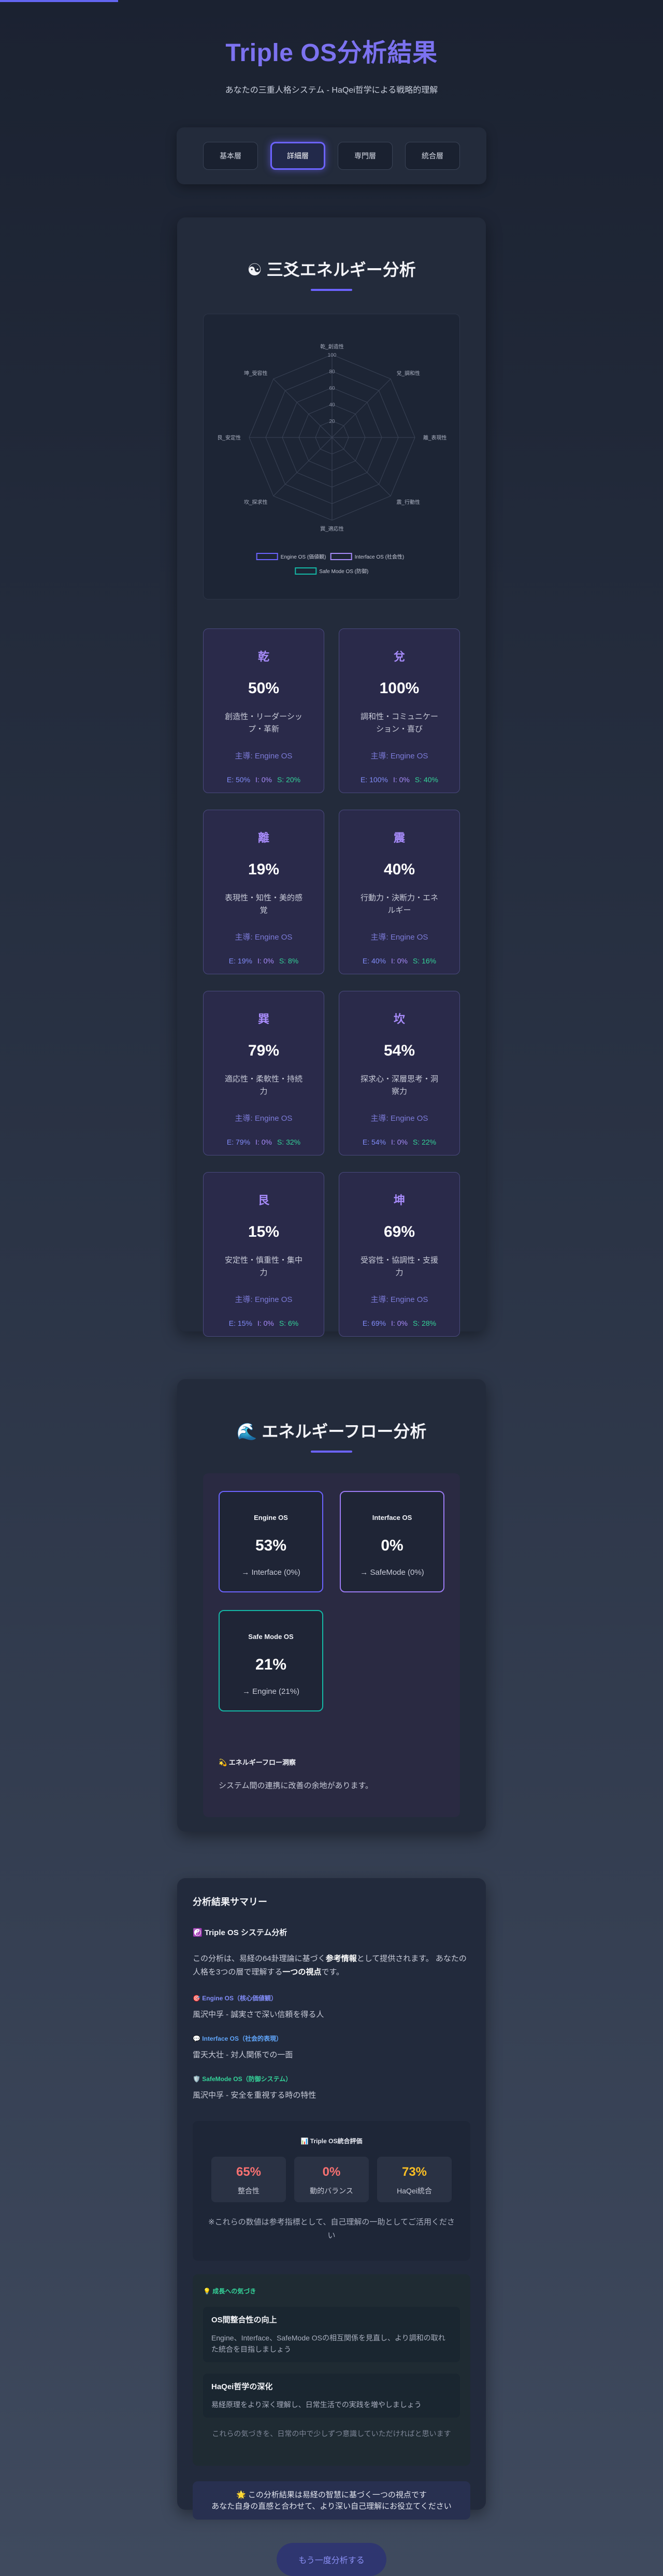 This screenshot has width=663, height=2576. Describe the element at coordinates (316, 2405) in the screenshot. I see `growth-item-text: 易経原理をより深く理解し、日常生活での実践を増やしましょう` at that location.